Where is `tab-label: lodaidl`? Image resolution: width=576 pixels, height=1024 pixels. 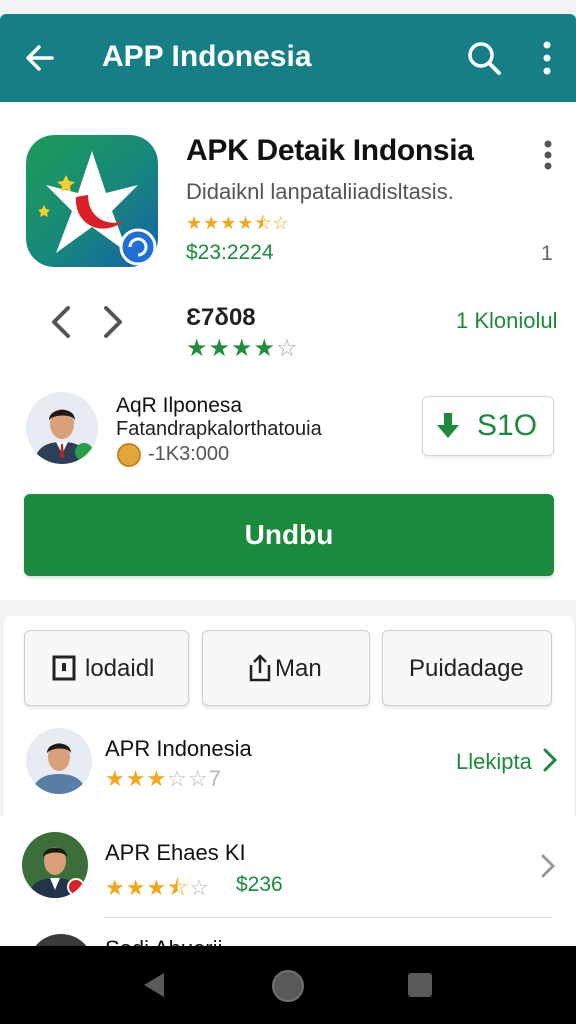
tab-label: lodaidl is located at coordinates (120, 668).